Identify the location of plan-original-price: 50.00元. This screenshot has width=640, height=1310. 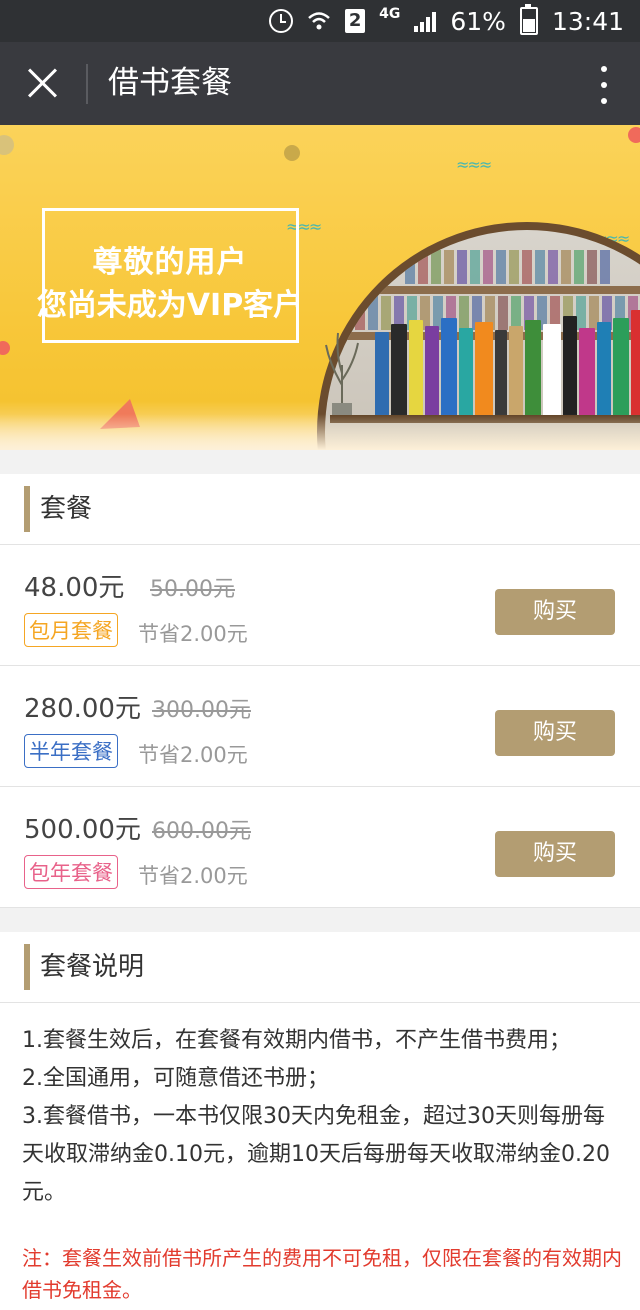
(192, 589).